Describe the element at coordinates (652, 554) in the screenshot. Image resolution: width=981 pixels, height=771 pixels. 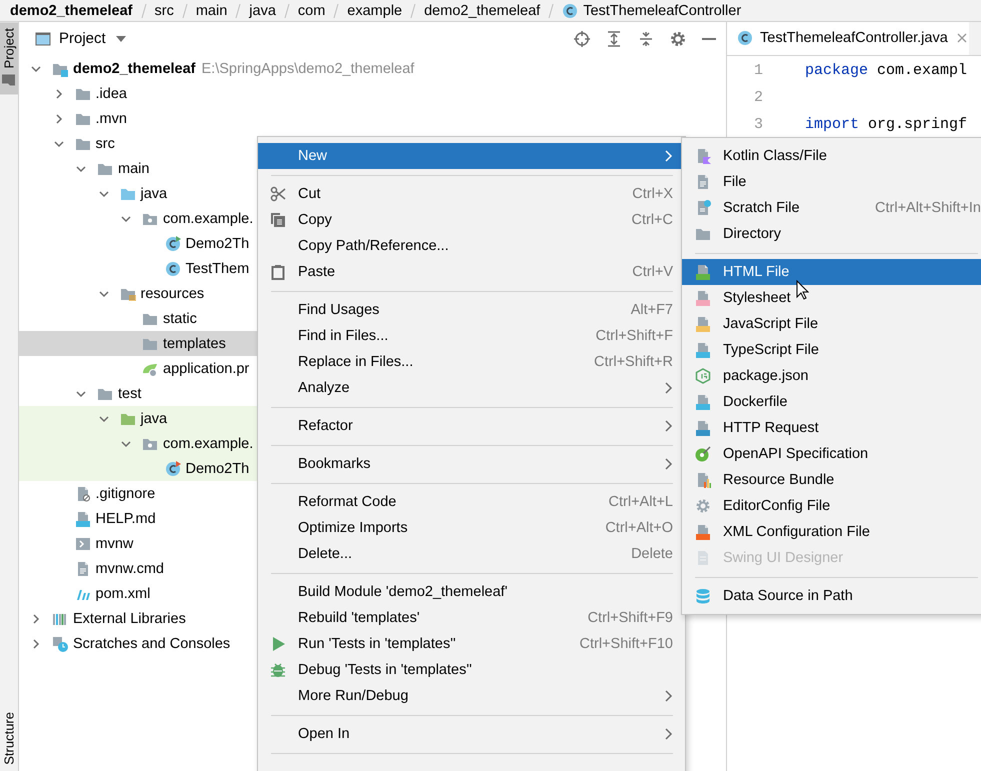
I see `shortcut-label: Delete` at that location.